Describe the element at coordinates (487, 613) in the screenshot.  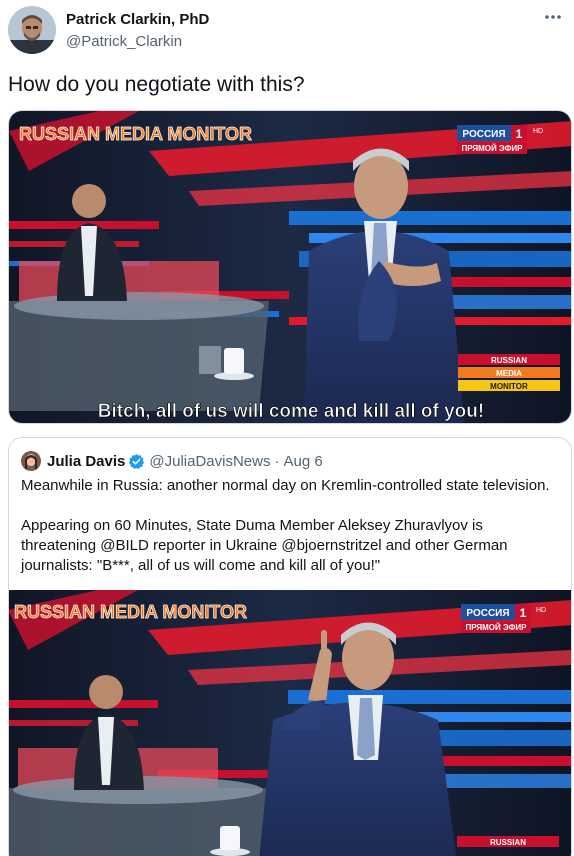
I see `channel-name-quoted: РОССИЯ` at that location.